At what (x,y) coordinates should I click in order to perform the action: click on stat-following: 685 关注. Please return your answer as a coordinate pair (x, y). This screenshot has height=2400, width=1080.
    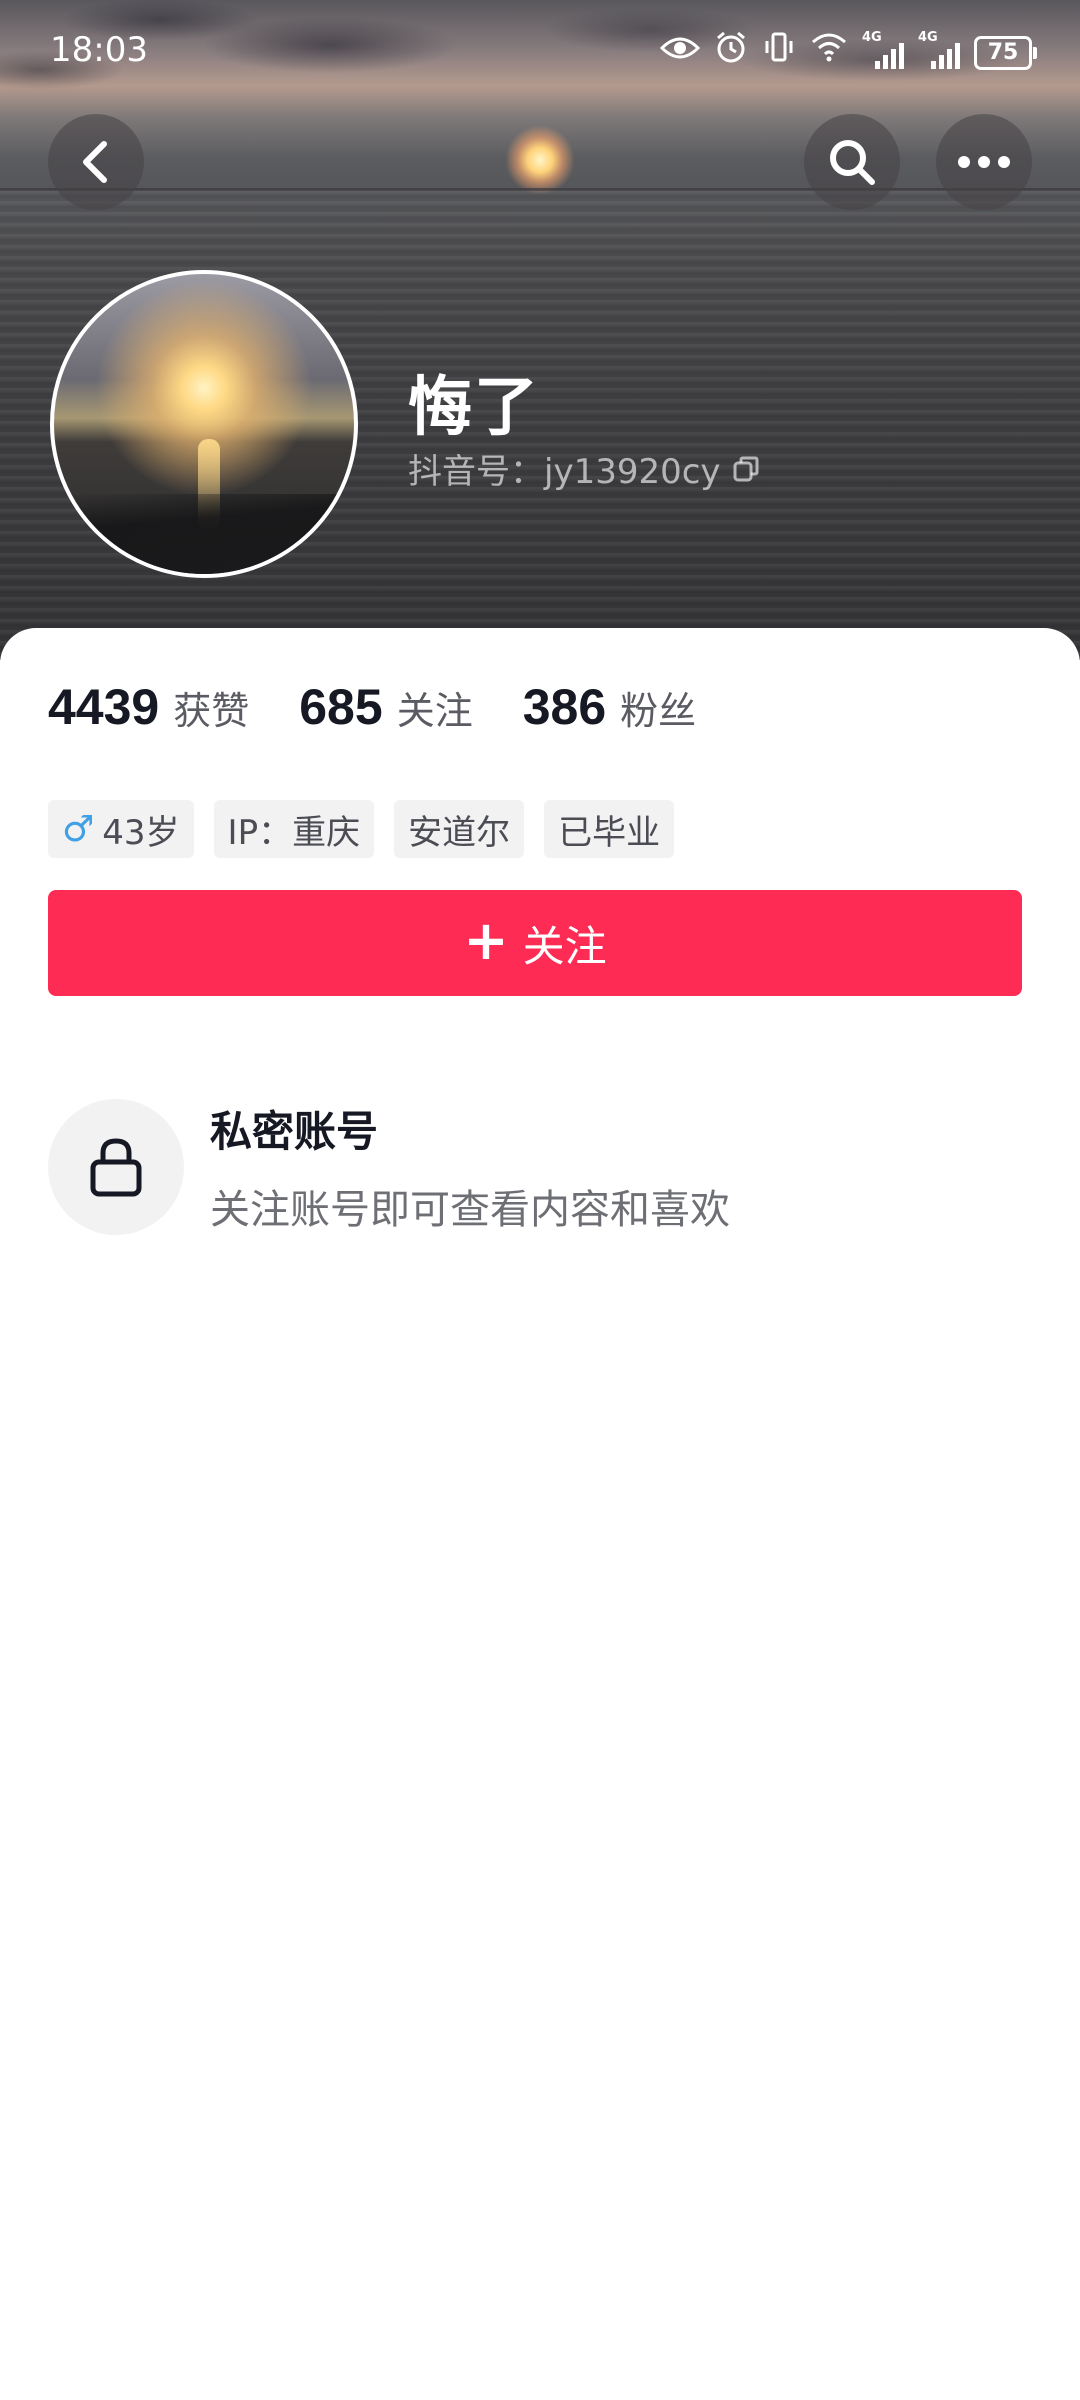
    Looking at the image, I should click on (385, 707).